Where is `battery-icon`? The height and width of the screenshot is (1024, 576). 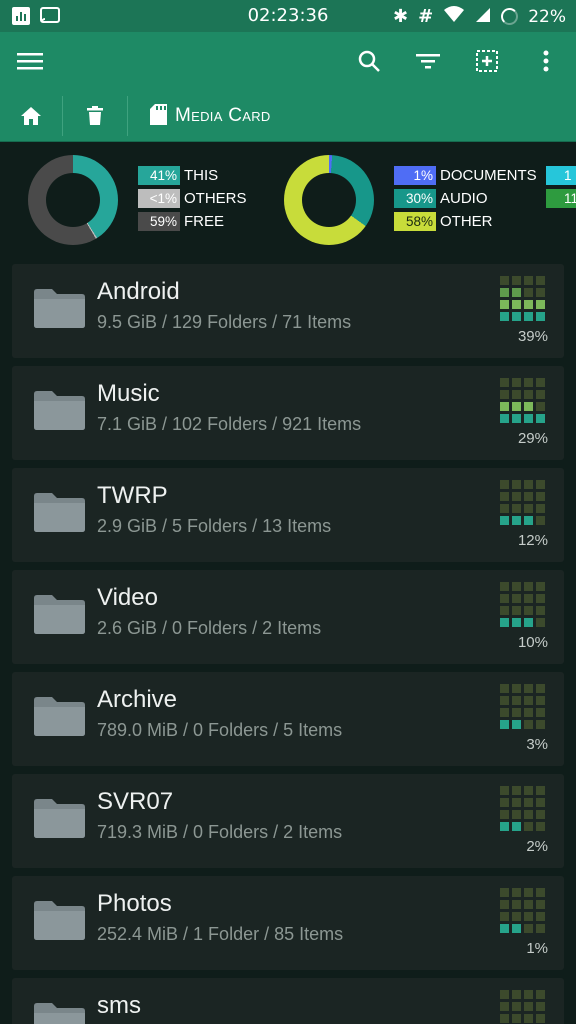
battery-icon is located at coordinates (510, 16).